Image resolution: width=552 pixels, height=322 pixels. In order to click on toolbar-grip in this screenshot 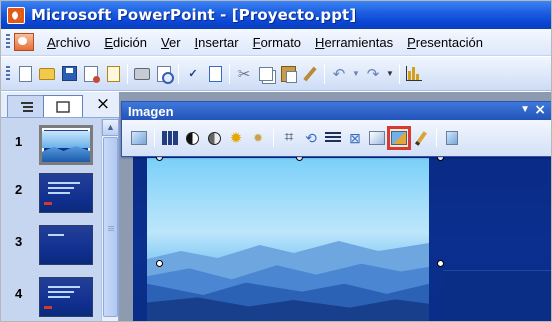, I will do `click(8, 73)`.